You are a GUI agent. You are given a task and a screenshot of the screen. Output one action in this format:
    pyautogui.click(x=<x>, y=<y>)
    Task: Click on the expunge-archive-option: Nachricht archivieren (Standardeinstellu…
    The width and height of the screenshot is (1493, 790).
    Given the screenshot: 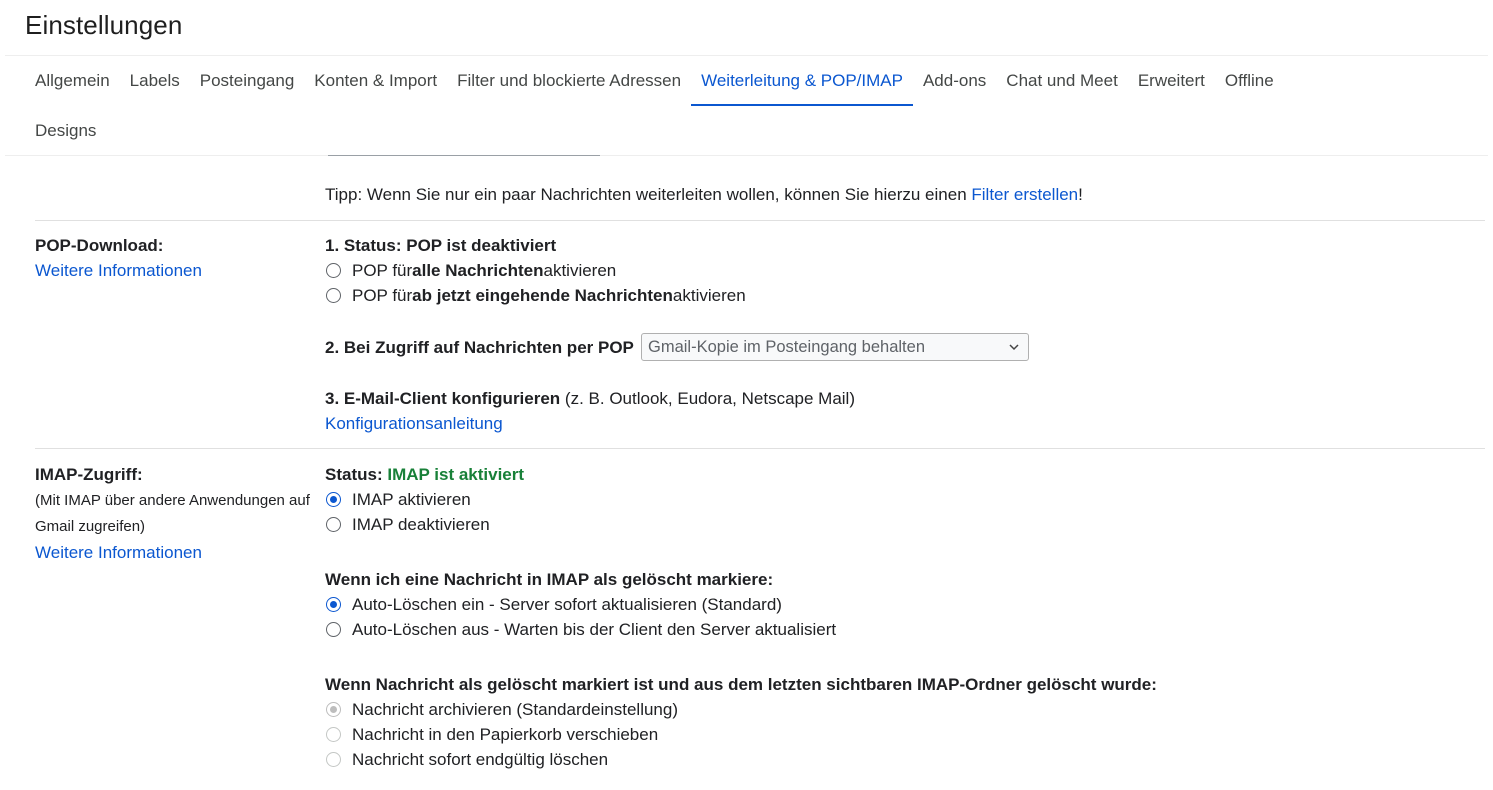 What is the action you would take?
    pyautogui.click(x=501, y=709)
    